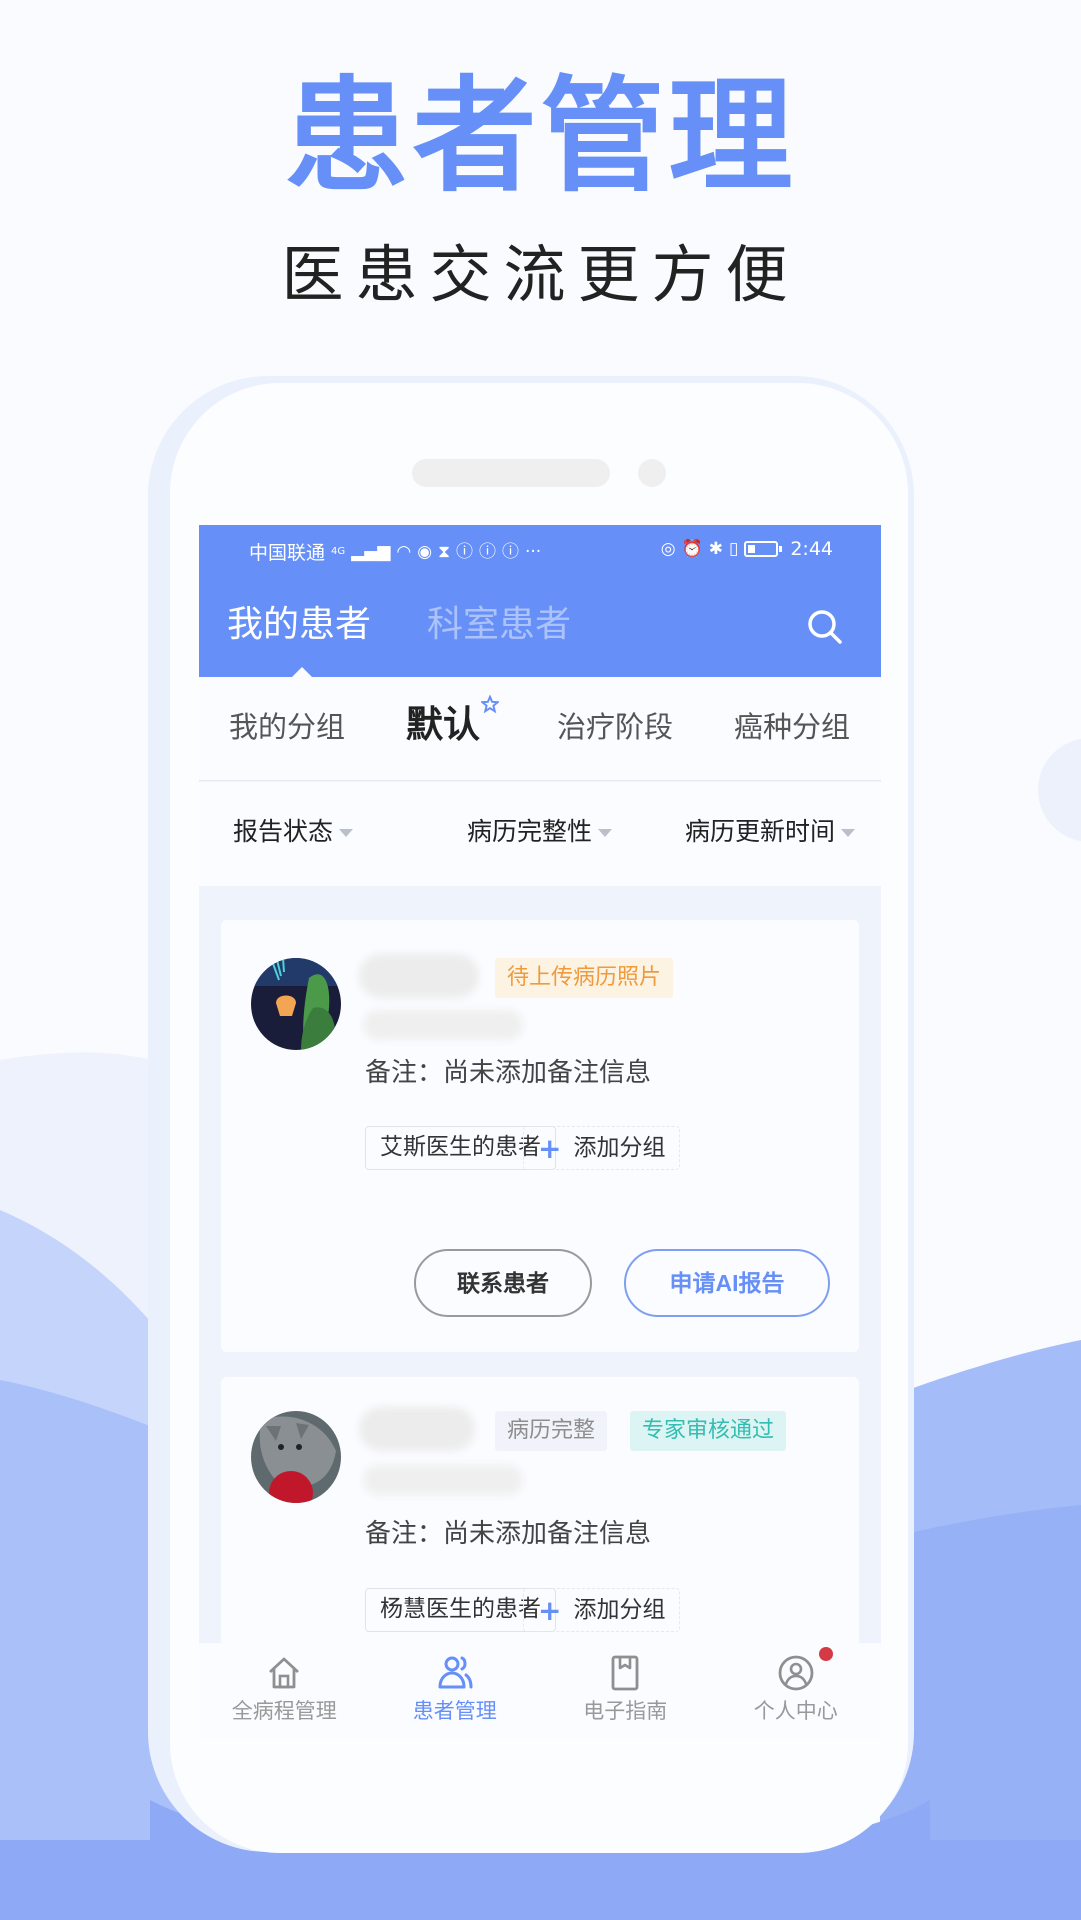  Describe the element at coordinates (792, 727) in the screenshot. I see `group-tab-cancer-type: 癌种分组` at that location.